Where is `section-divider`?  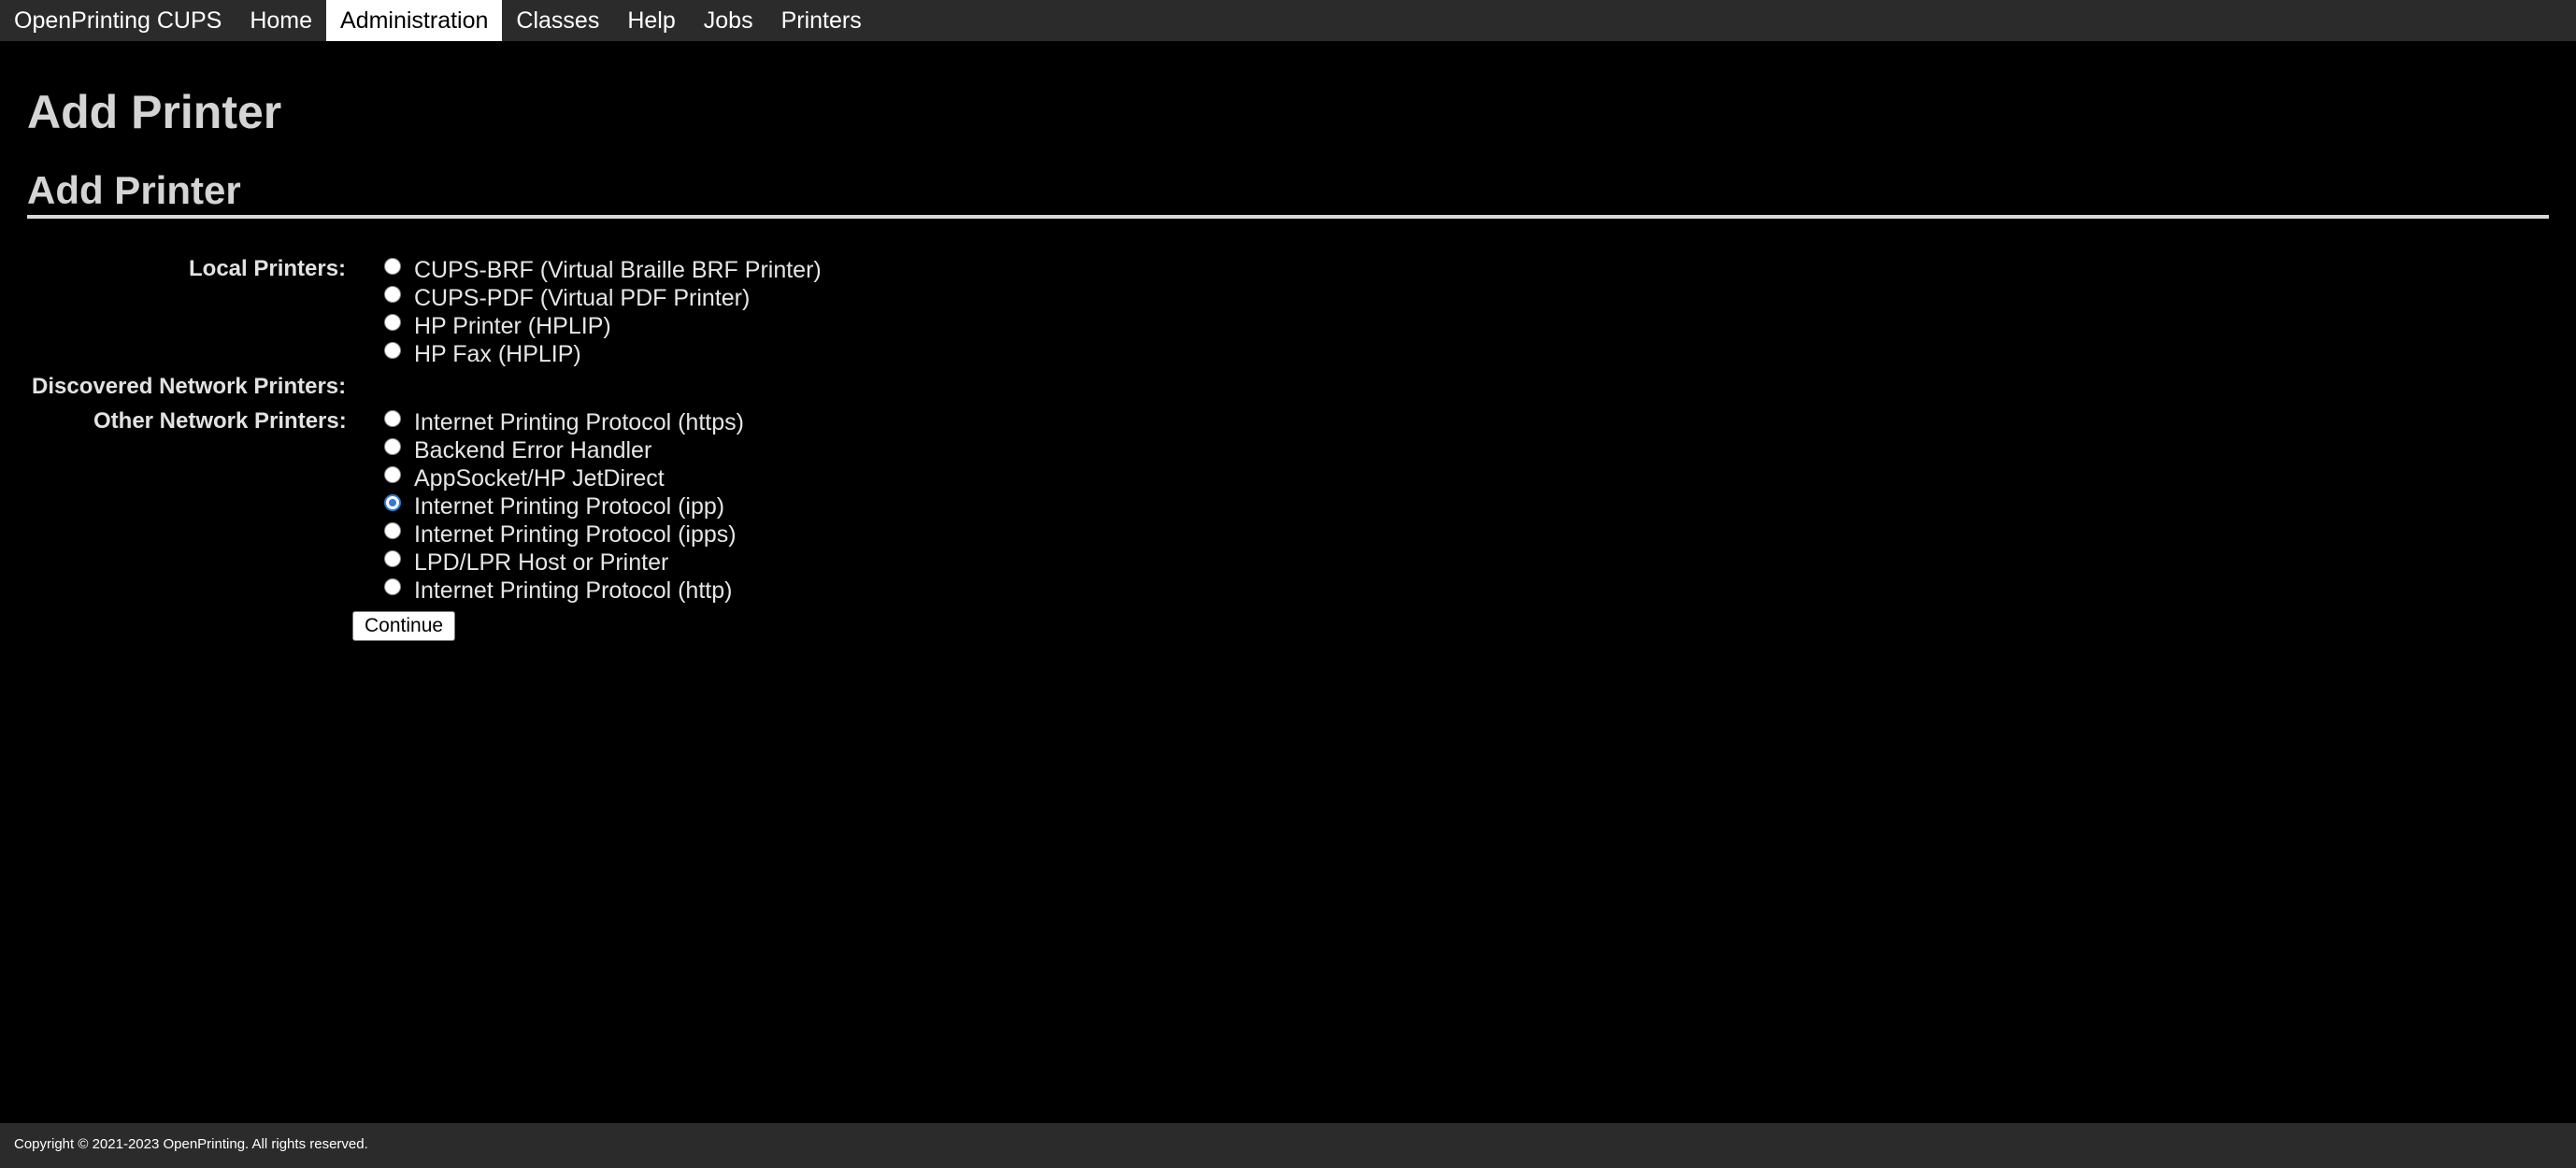 section-divider is located at coordinates (1288, 217).